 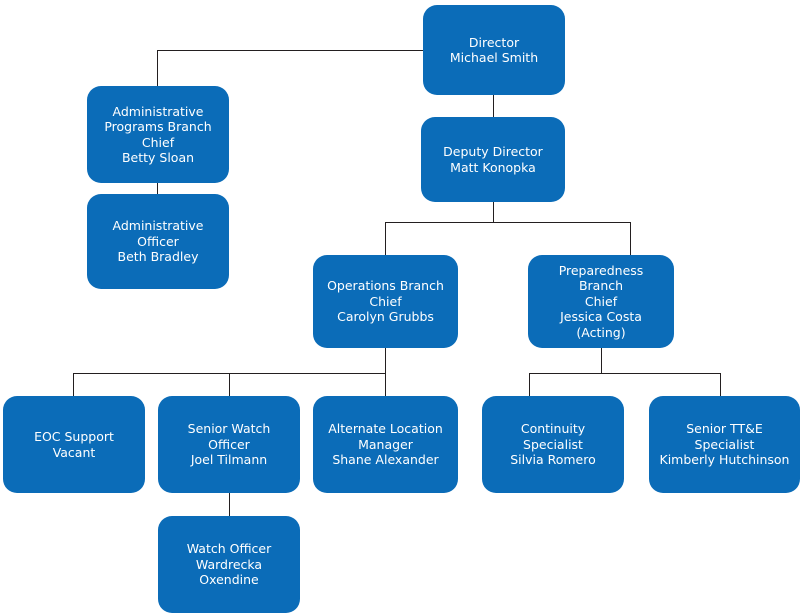 I want to click on org-node-label-director: Director Michael Smith, so click(x=494, y=50).